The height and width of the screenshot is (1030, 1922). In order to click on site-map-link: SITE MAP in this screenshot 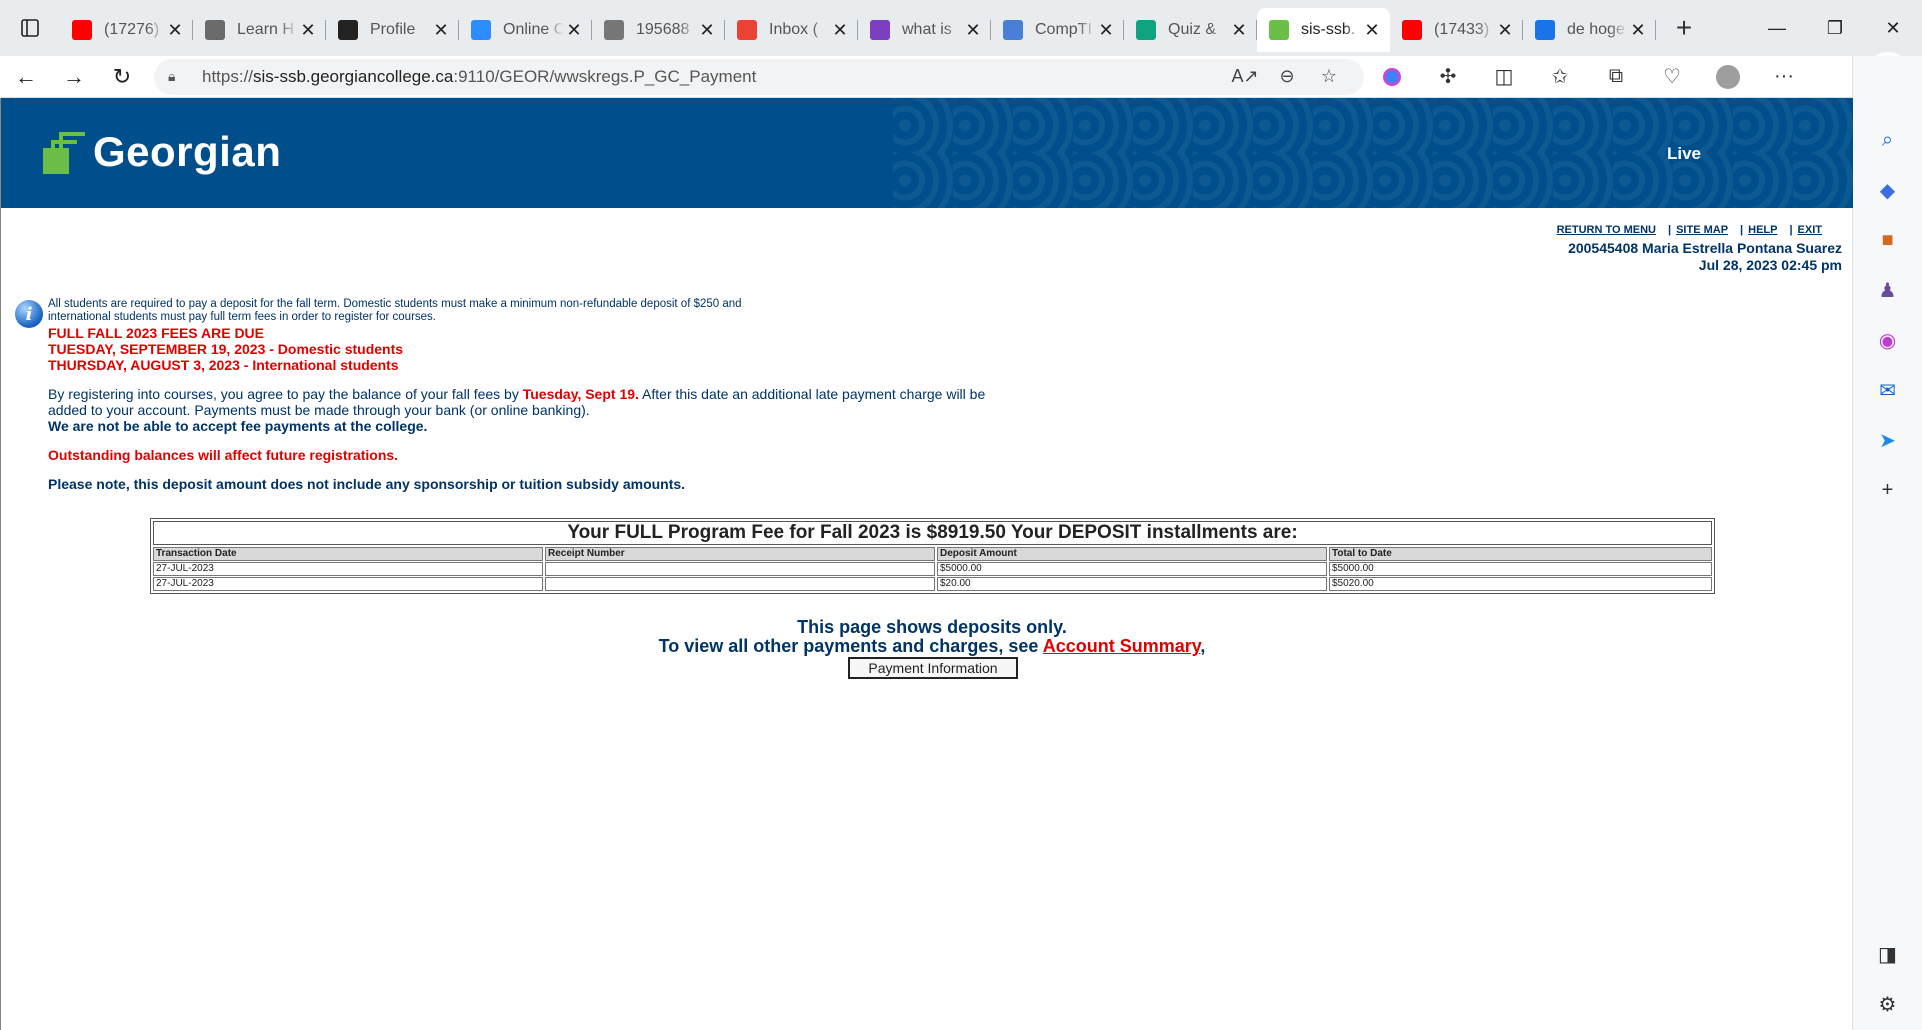, I will do `click(1702, 230)`.